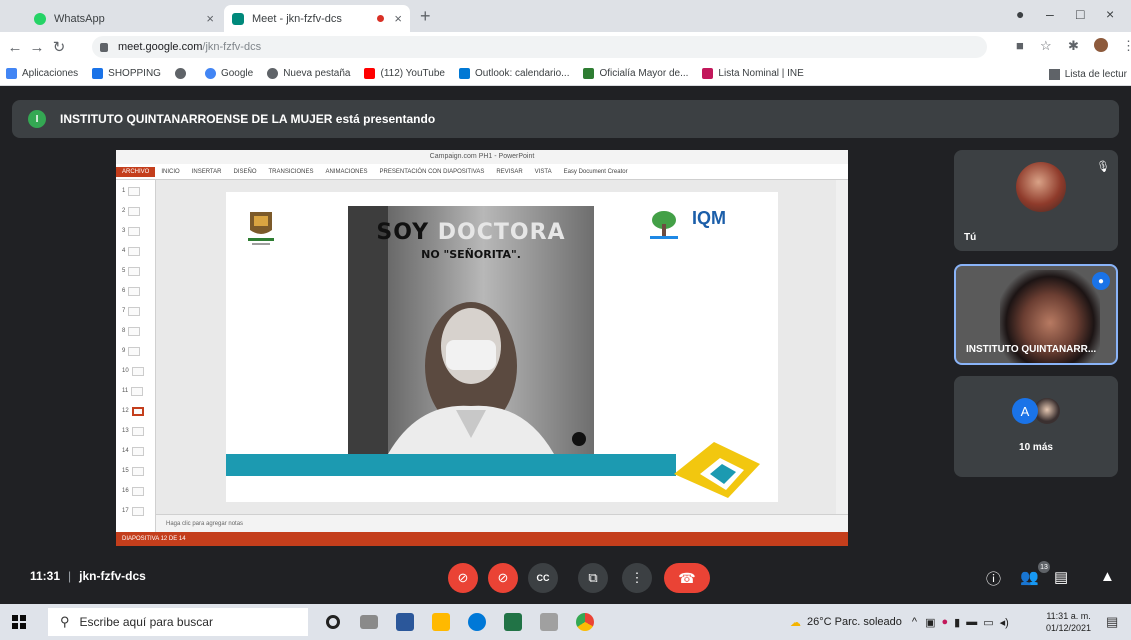 This screenshot has width=1131, height=640. I want to click on profile-icon: ●, so click(1020, 14).